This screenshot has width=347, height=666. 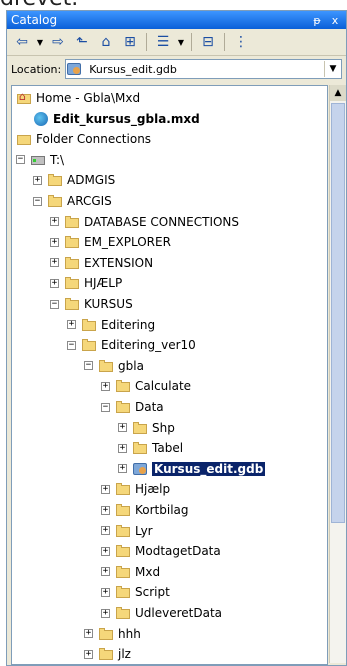 I want to click on vertical-scrollbar: ▲, so click(x=337, y=374).